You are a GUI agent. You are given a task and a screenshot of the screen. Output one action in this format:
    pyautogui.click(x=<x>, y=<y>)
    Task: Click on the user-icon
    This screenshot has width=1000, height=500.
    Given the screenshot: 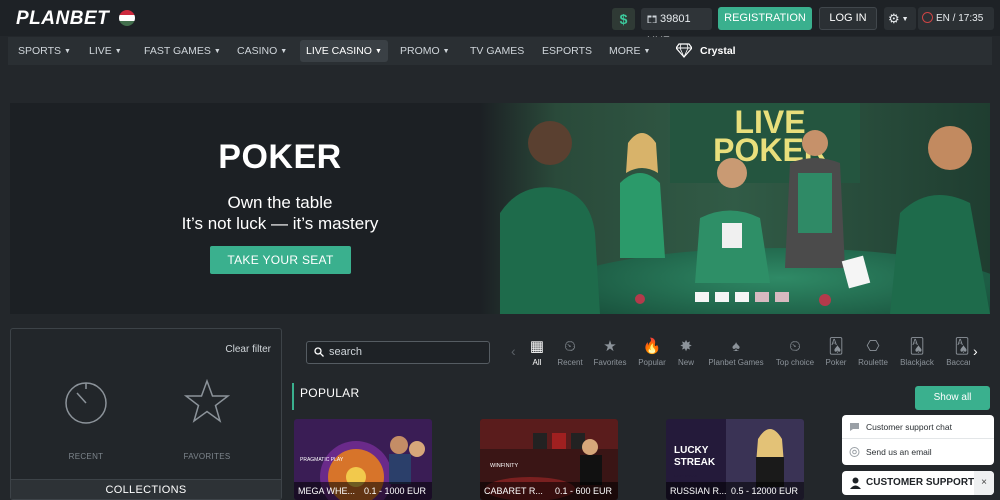 What is the action you would take?
    pyautogui.click(x=855, y=483)
    